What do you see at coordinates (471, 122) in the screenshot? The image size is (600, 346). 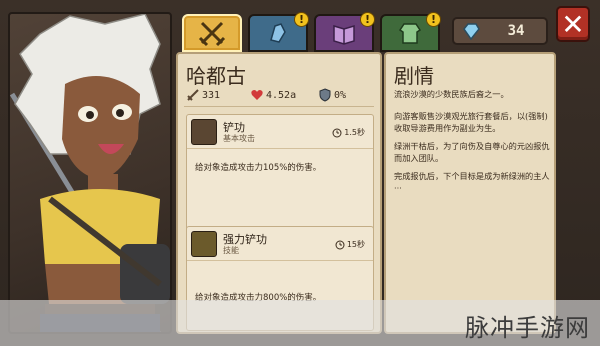 I see `story-paragraph: 向游客贩售沙漠观光旅行套餐后，以(强制)收取导游费用作为副业为生。` at bounding box center [471, 122].